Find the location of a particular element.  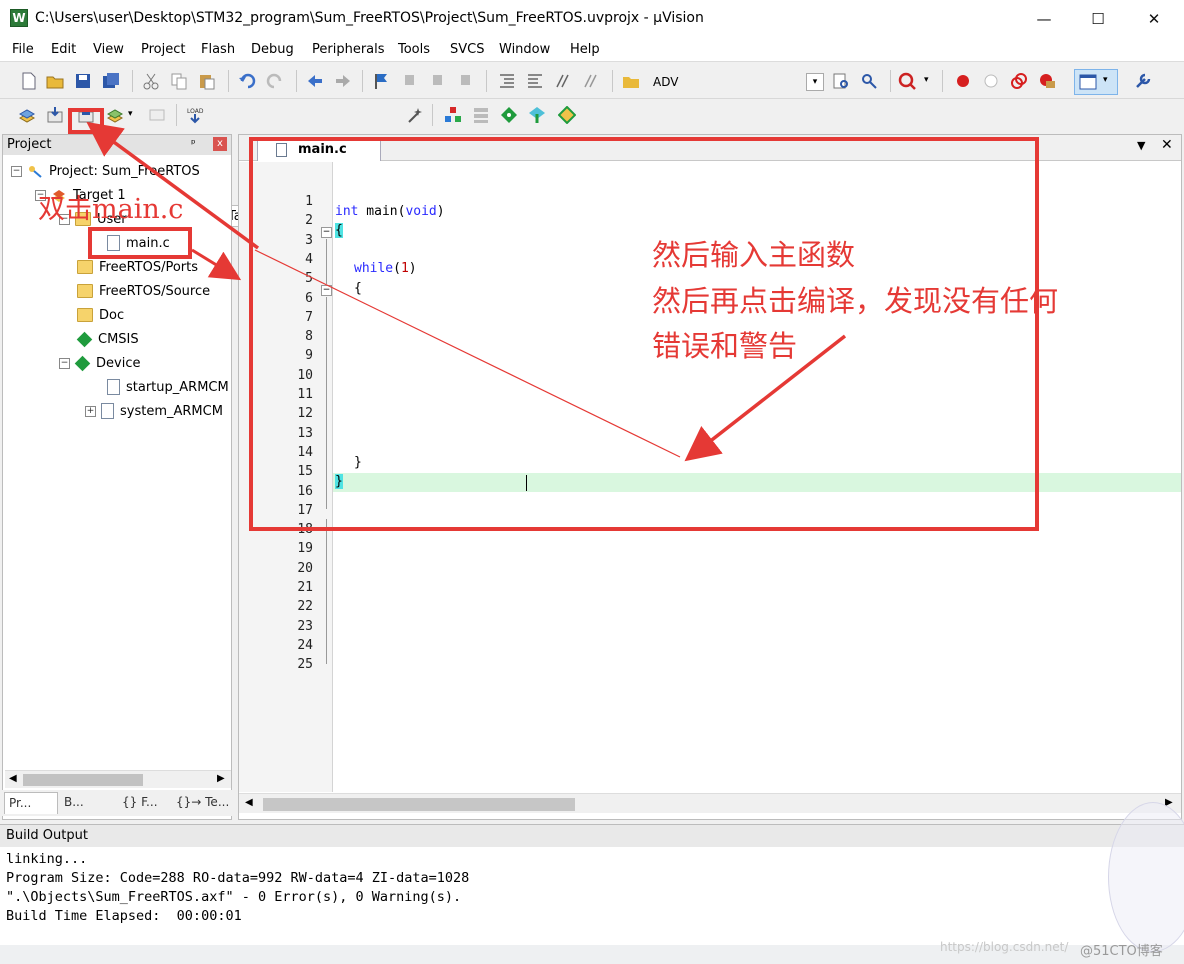

cut-icon is located at coordinates (151, 81).